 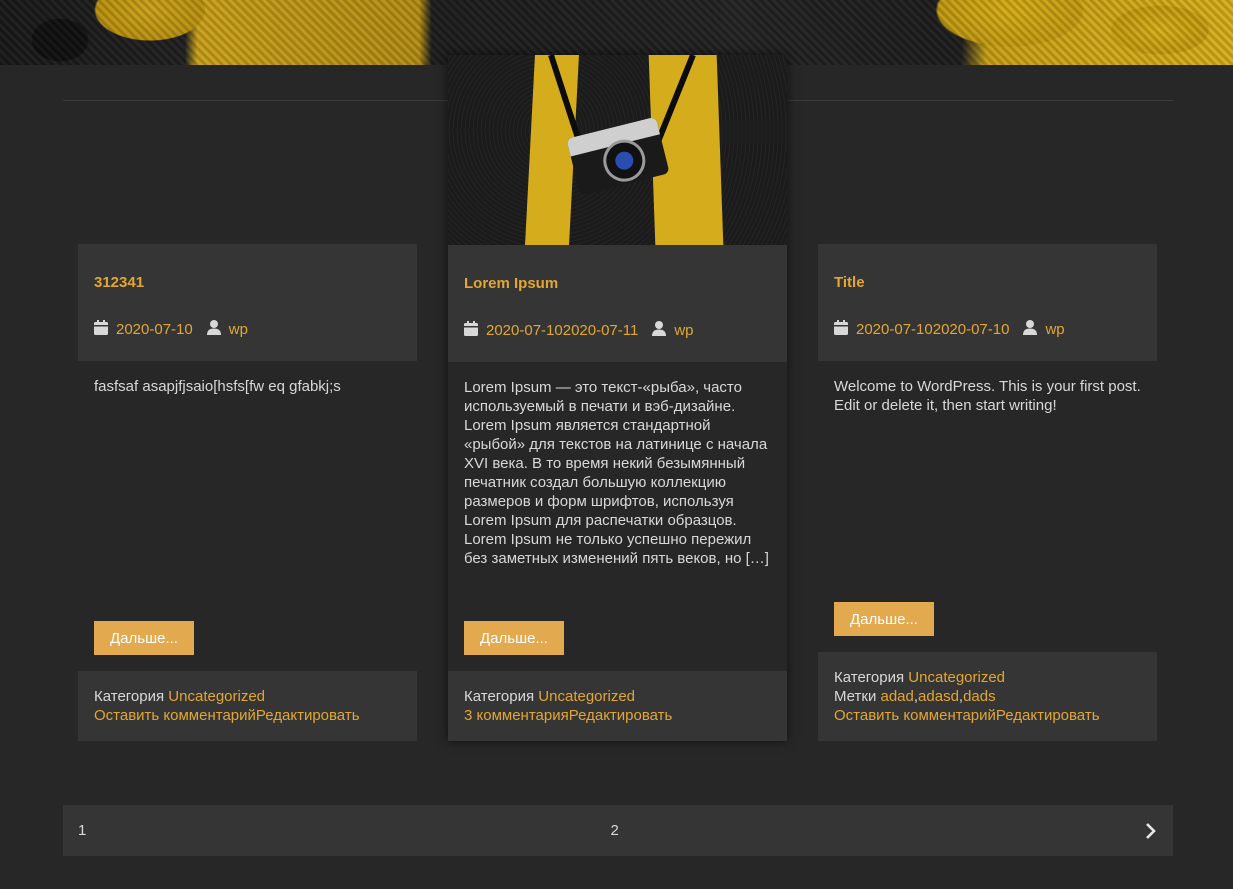 I want to click on post-tags: Метки adad,adasd,dads, so click(x=915, y=696).